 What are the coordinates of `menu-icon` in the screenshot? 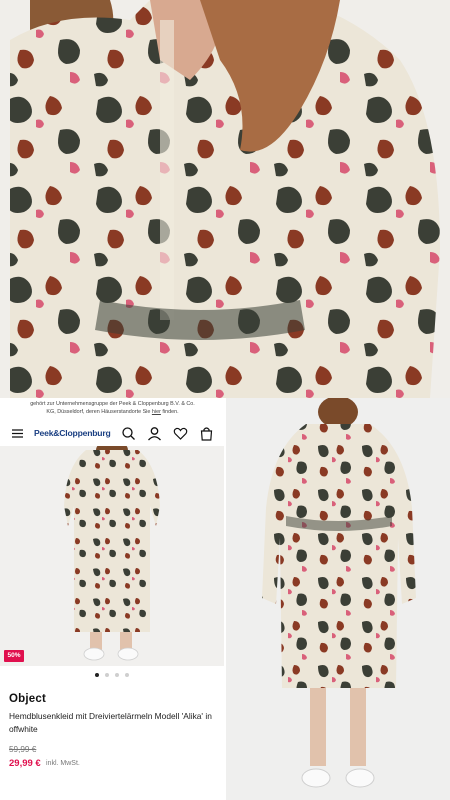 It's located at (17, 433).